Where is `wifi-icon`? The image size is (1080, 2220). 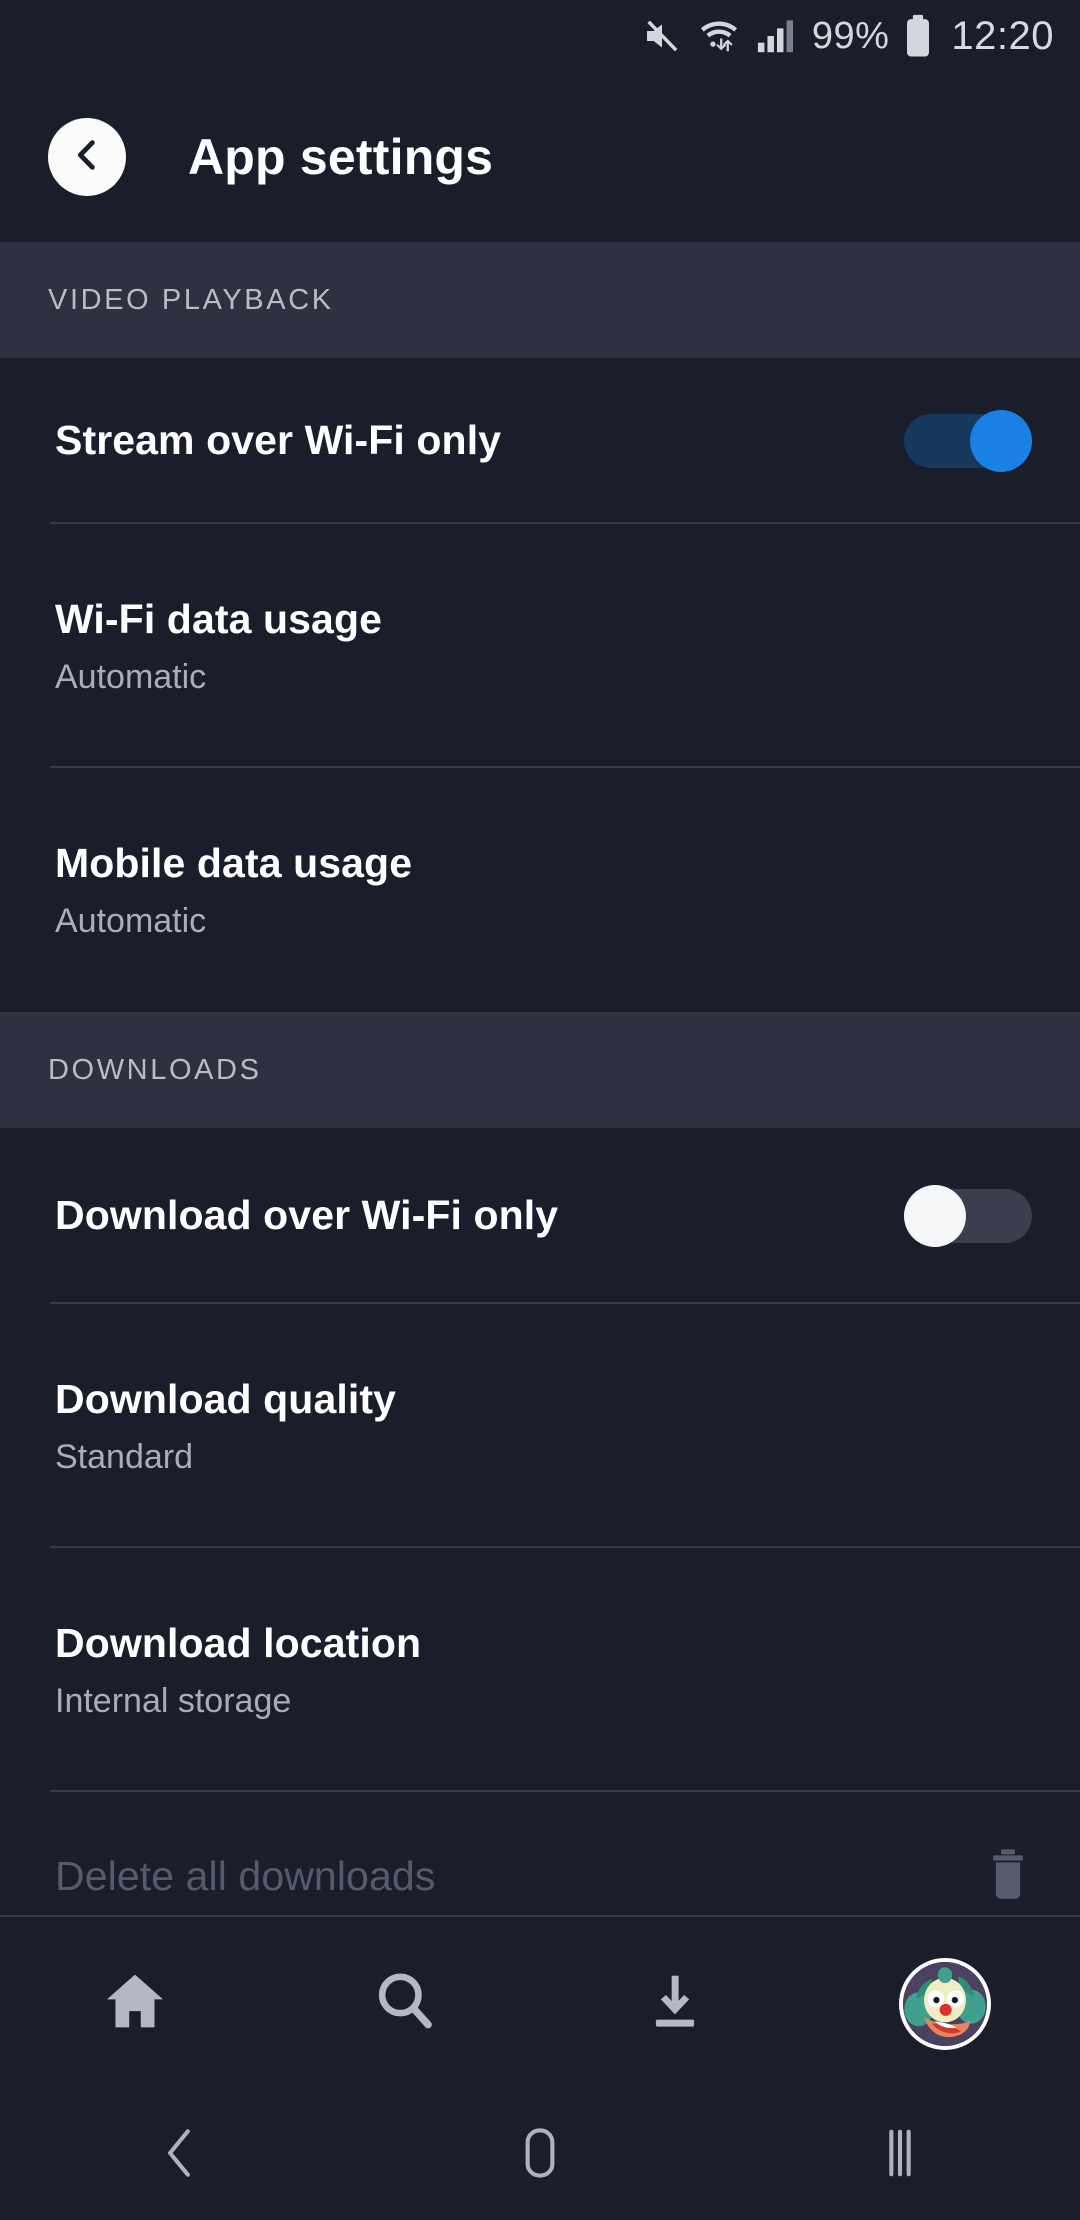
wifi-icon is located at coordinates (719, 36).